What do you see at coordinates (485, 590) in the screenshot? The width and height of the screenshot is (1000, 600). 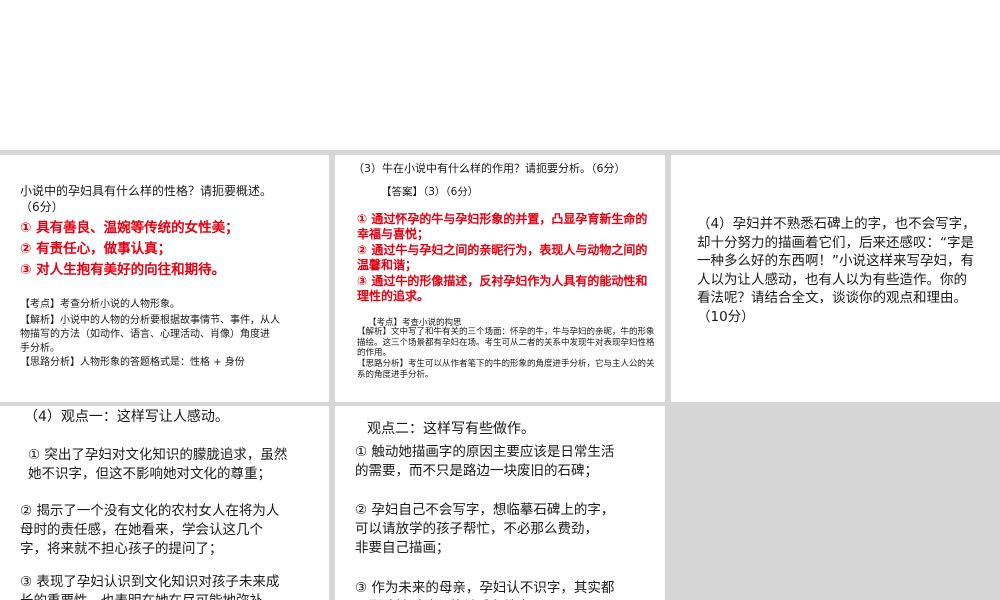 I see `viewpoint-item-3: ③ 作为未来的母亲，孕妇认不识字，其实都 不影响她对孩子的关爱和教育。` at bounding box center [485, 590].